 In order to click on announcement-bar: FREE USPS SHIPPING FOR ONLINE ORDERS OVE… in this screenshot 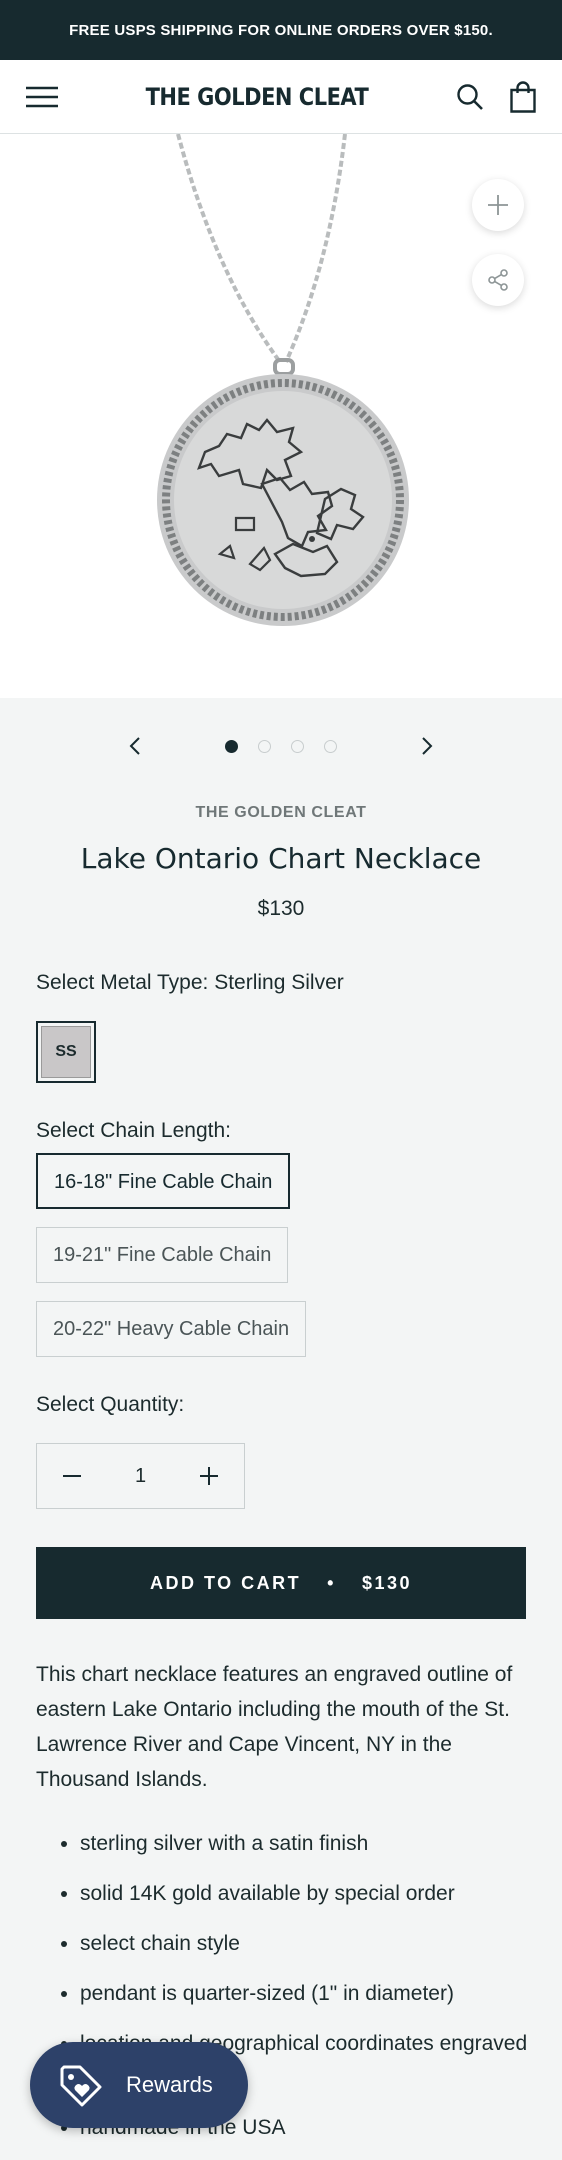, I will do `click(281, 30)`.